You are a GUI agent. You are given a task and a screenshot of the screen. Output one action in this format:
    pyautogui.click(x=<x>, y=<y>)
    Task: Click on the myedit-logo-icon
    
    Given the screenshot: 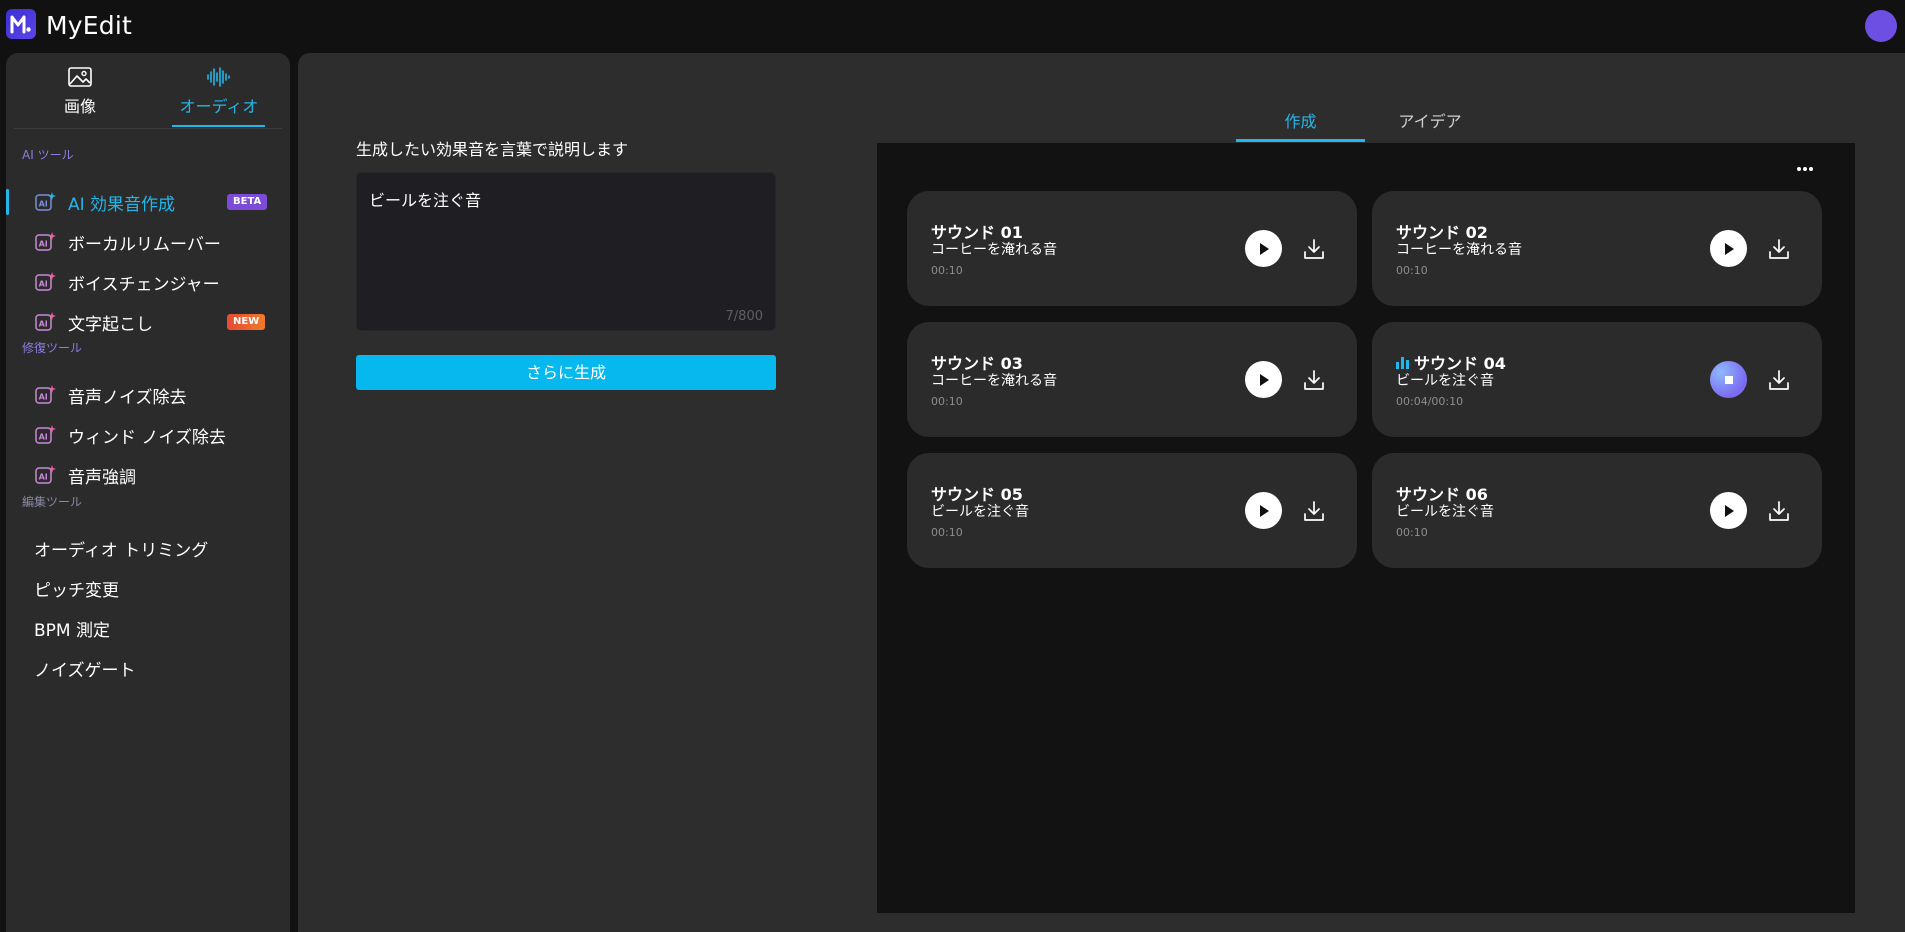 What is the action you would take?
    pyautogui.click(x=21, y=24)
    